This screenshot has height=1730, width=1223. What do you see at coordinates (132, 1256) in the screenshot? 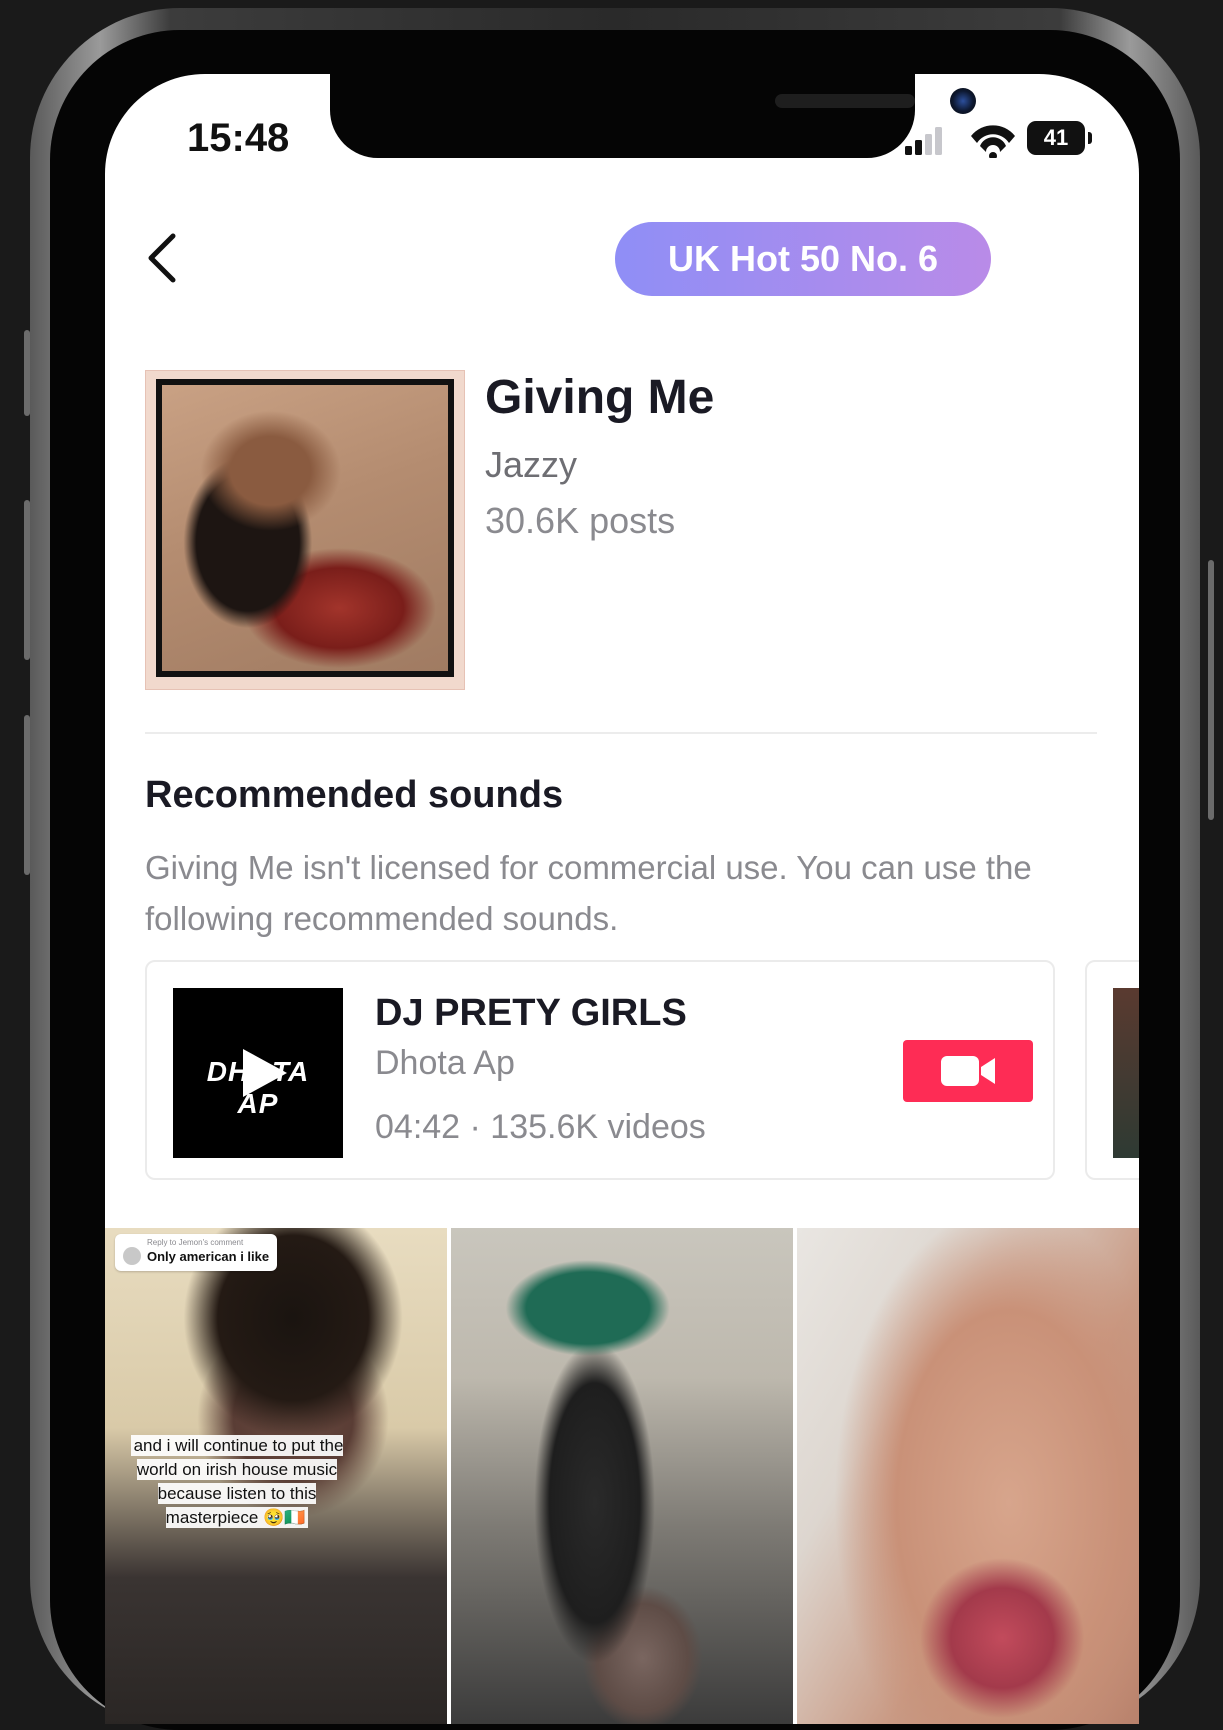
I see `avatar` at bounding box center [132, 1256].